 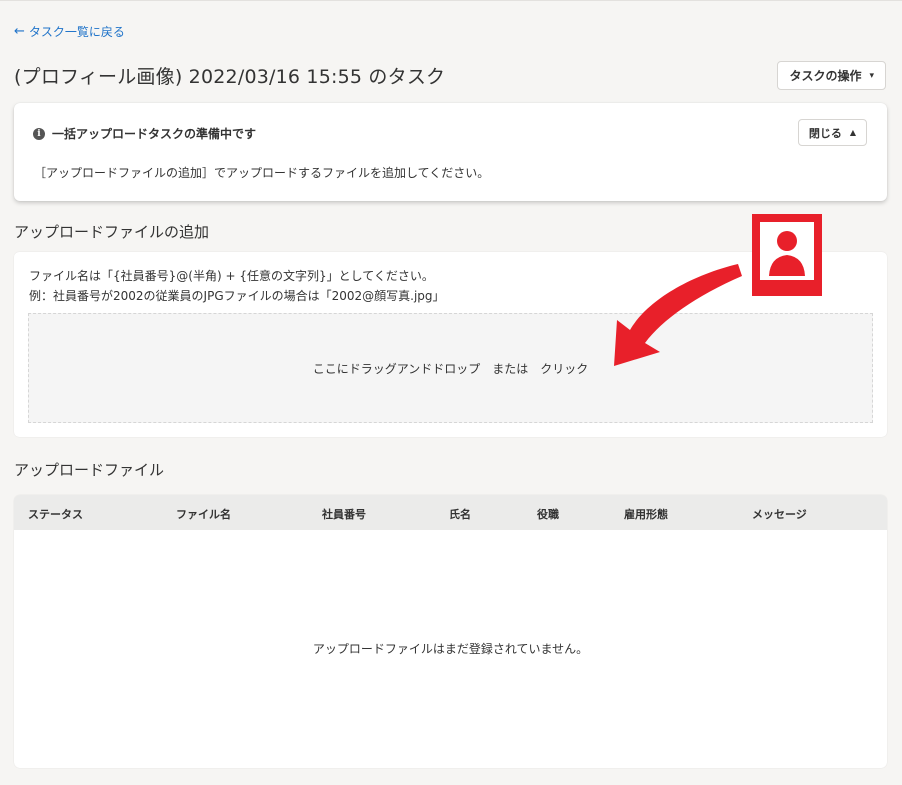 I want to click on file-dropzone: ここにドラッグアンドドロップ または クリック, so click(x=450, y=368).